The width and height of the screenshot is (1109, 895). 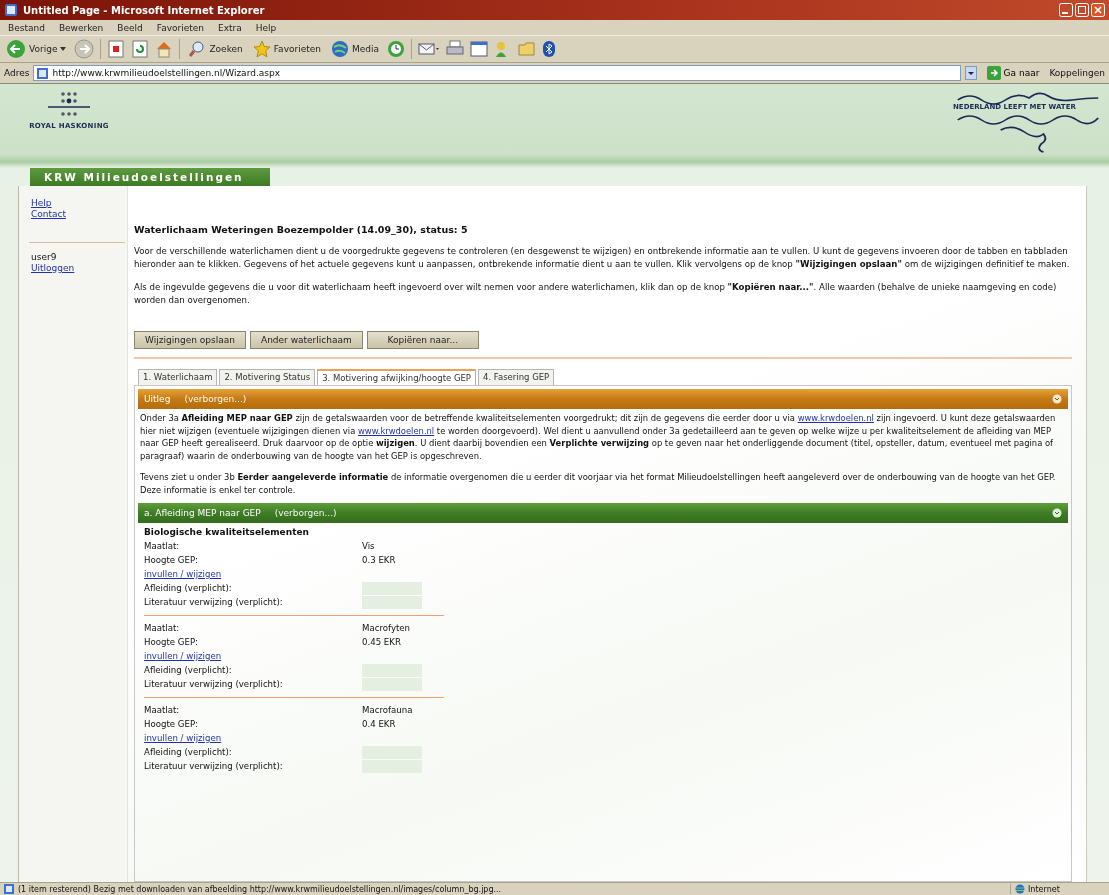 What do you see at coordinates (516, 377) in the screenshot?
I see `tab: 4. Fasering GEP` at bounding box center [516, 377].